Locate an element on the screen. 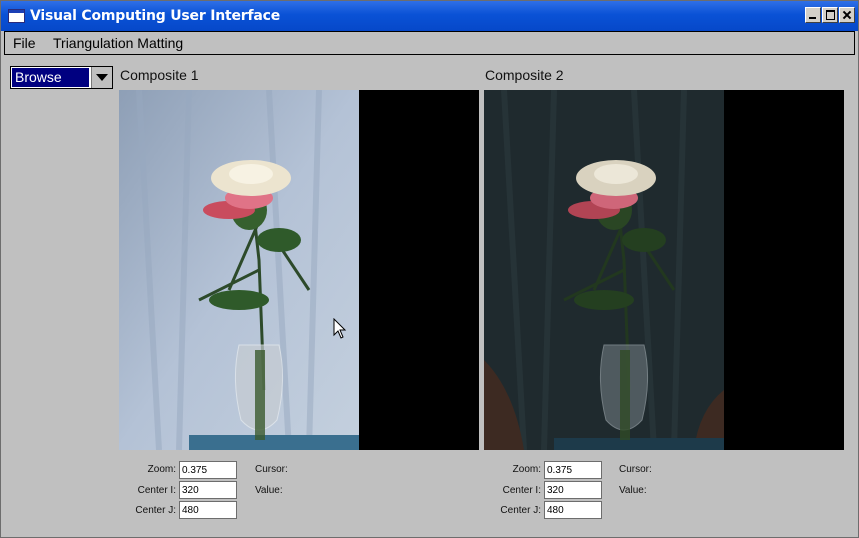 This screenshot has width=859, height=538. zoom-label-1: Zoom: is located at coordinates (161, 469).